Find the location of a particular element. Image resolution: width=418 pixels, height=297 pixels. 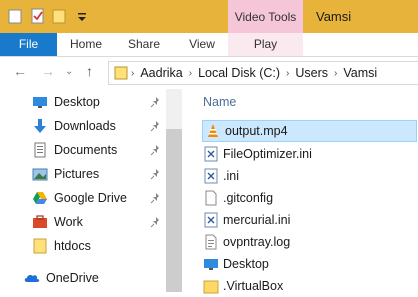

up-arrow-icon: ↑ is located at coordinates (89, 71).